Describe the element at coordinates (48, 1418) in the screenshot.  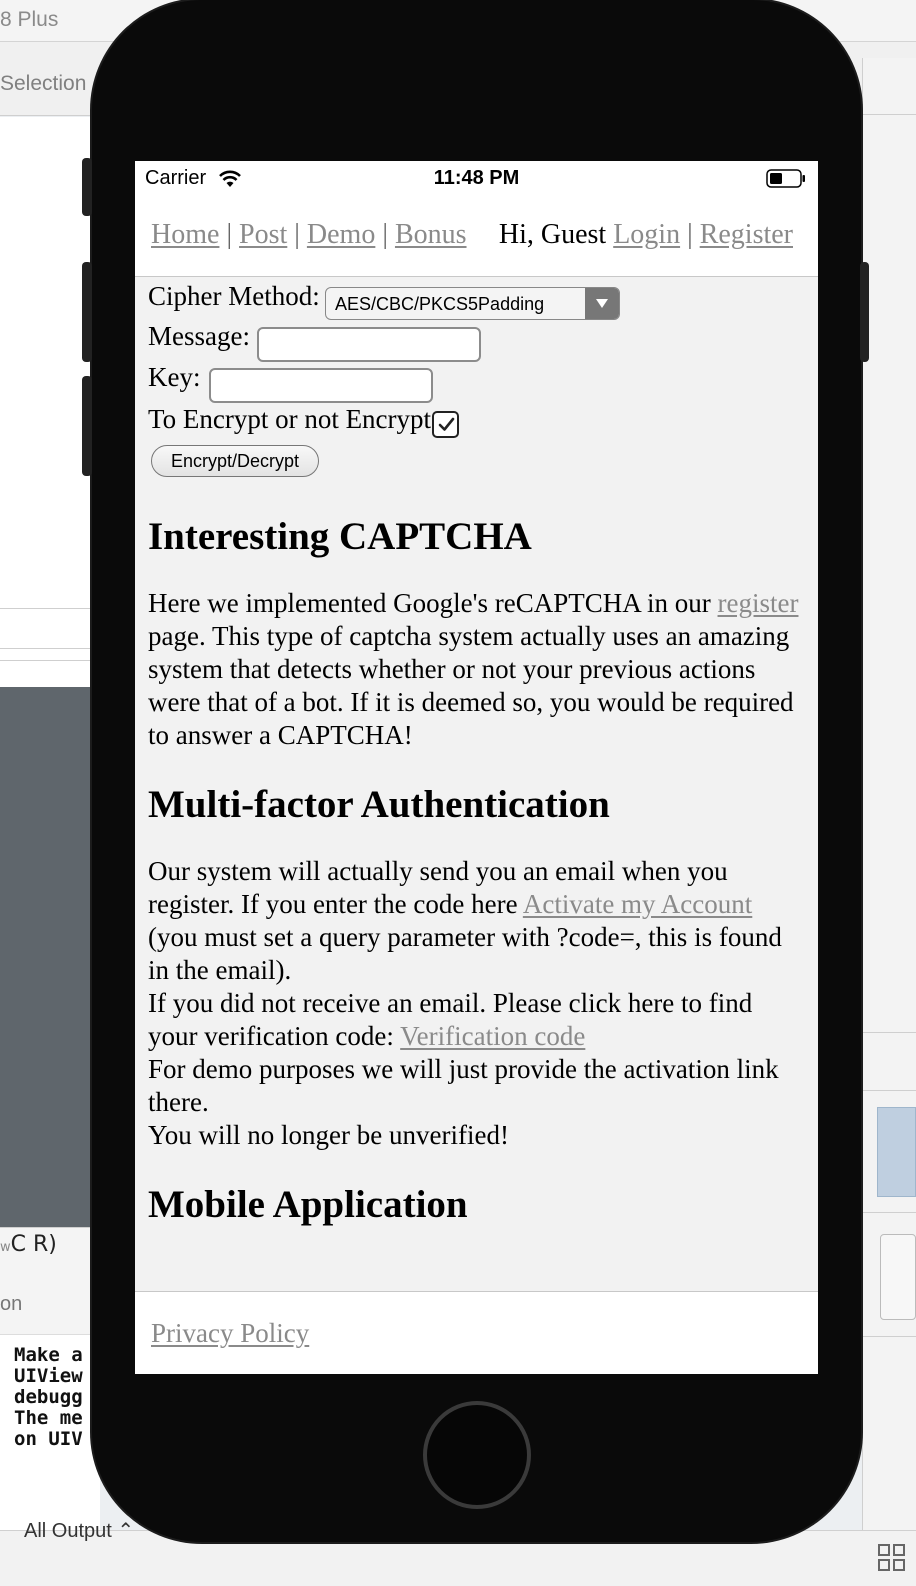
I see `console-line: The me` at that location.